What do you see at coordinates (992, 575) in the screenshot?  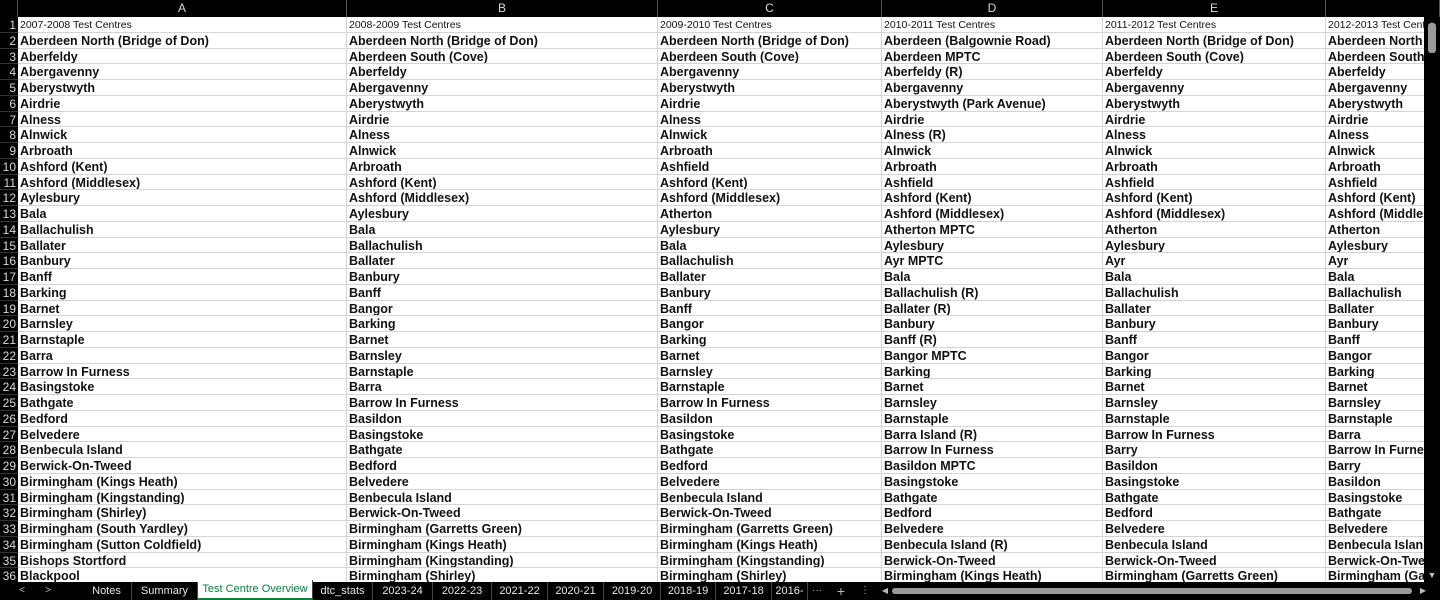 I see `table-cell: Birmingham (Kings Heath)` at bounding box center [992, 575].